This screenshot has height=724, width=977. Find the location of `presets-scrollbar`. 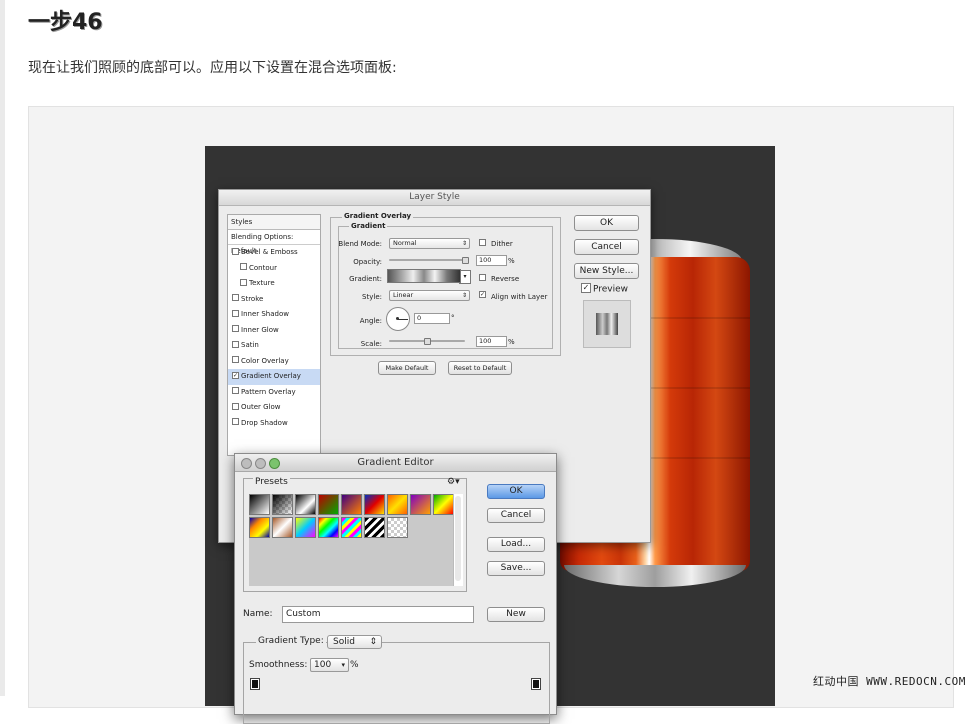

presets-scrollbar is located at coordinates (458, 540).